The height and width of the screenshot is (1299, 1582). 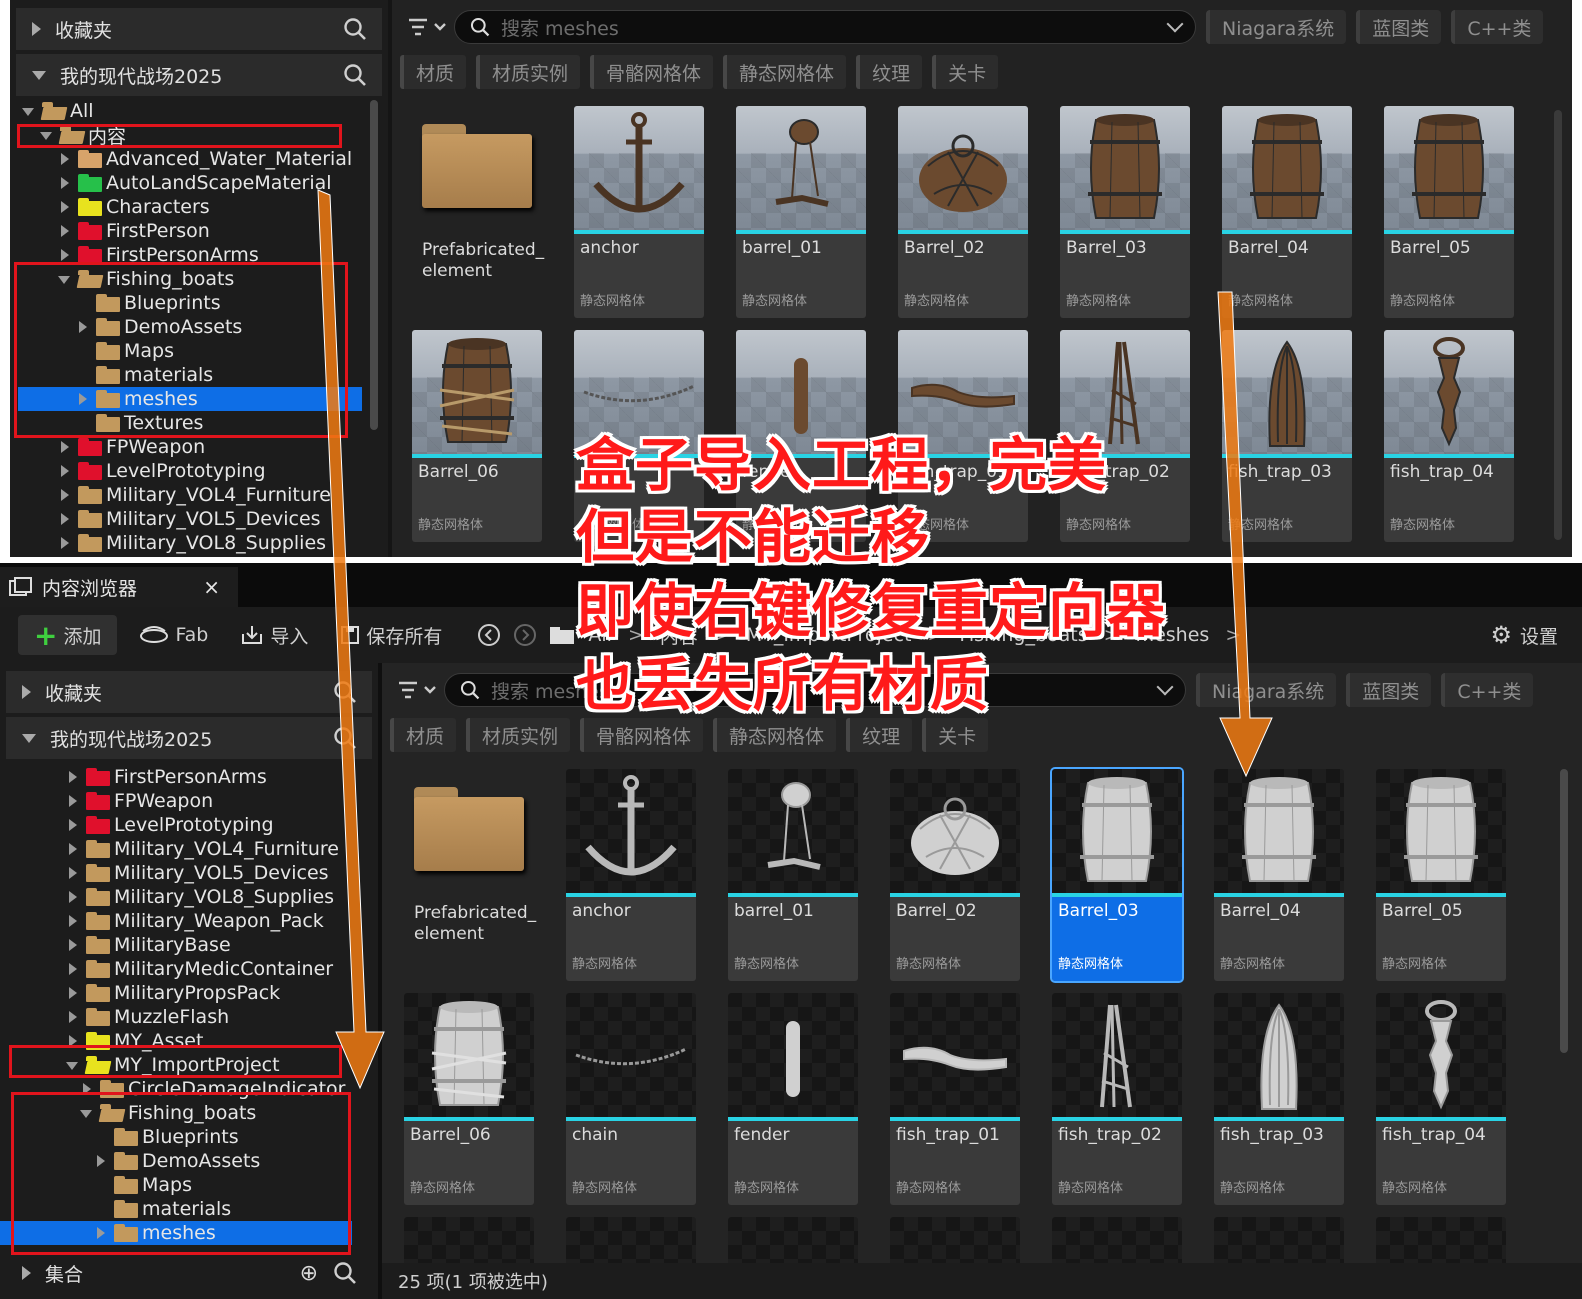 What do you see at coordinates (189, 692) in the screenshot?
I see `bottom-favorites-header: 收藏夹` at bounding box center [189, 692].